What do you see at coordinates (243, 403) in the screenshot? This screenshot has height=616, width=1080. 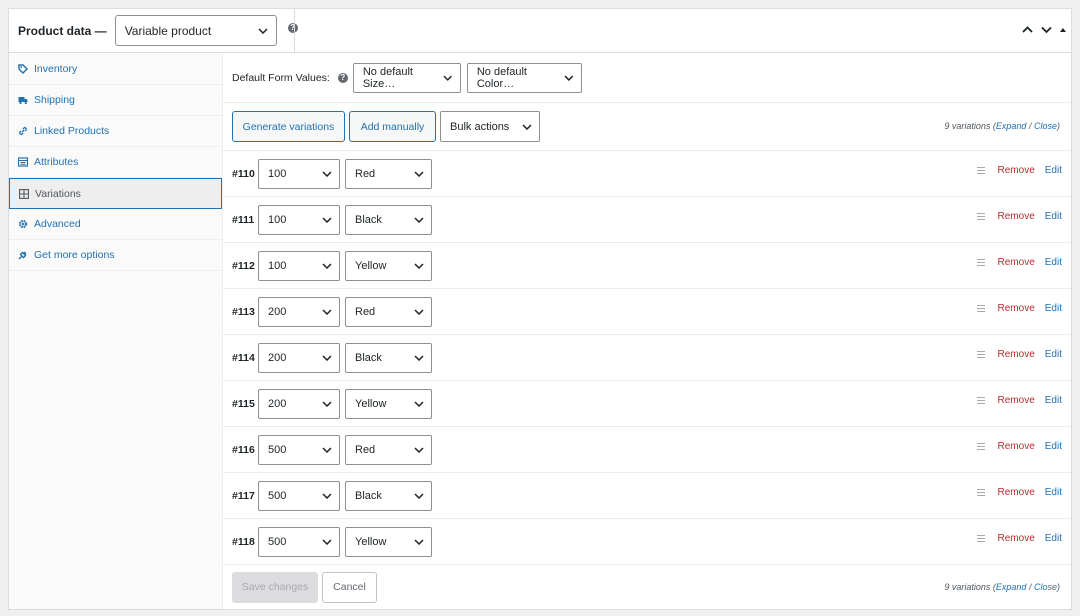 I see `variation-id: #115` at bounding box center [243, 403].